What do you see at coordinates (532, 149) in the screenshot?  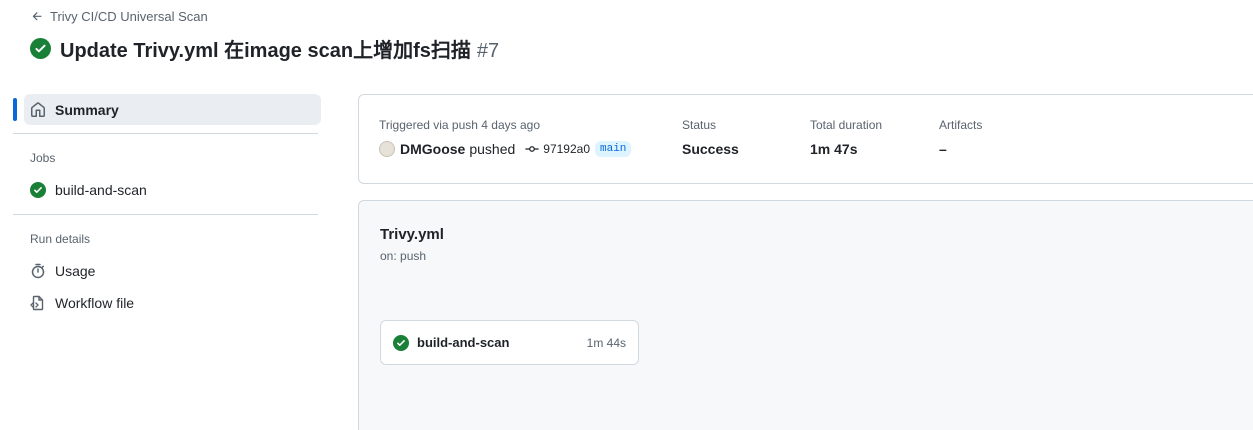 I see `git-commit-icon` at bounding box center [532, 149].